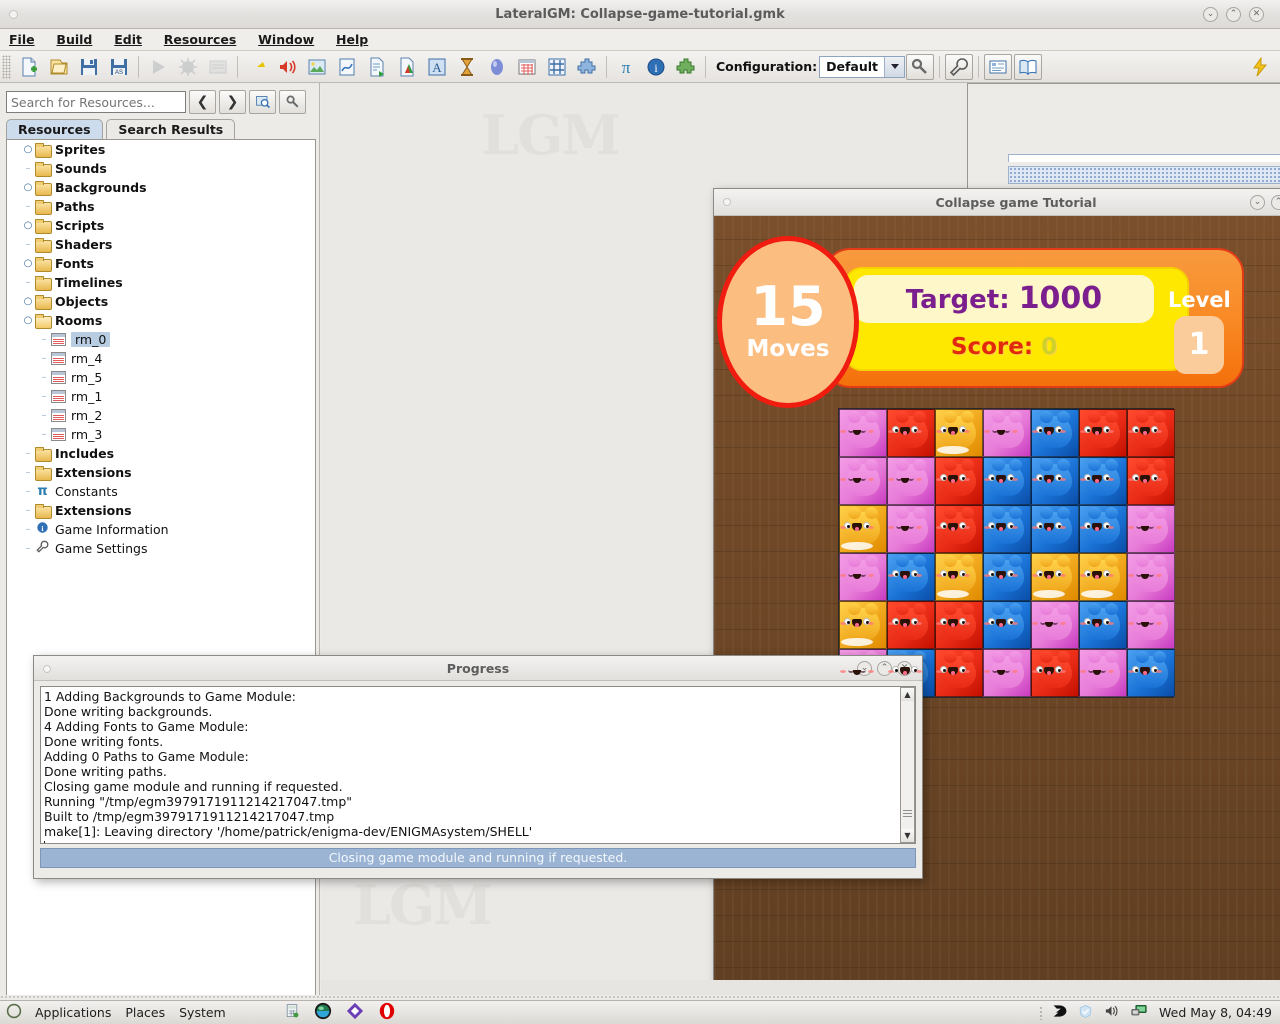 This screenshot has width=1280, height=1024. What do you see at coordinates (656, 67) in the screenshot?
I see `game-information-icon: i` at bounding box center [656, 67].